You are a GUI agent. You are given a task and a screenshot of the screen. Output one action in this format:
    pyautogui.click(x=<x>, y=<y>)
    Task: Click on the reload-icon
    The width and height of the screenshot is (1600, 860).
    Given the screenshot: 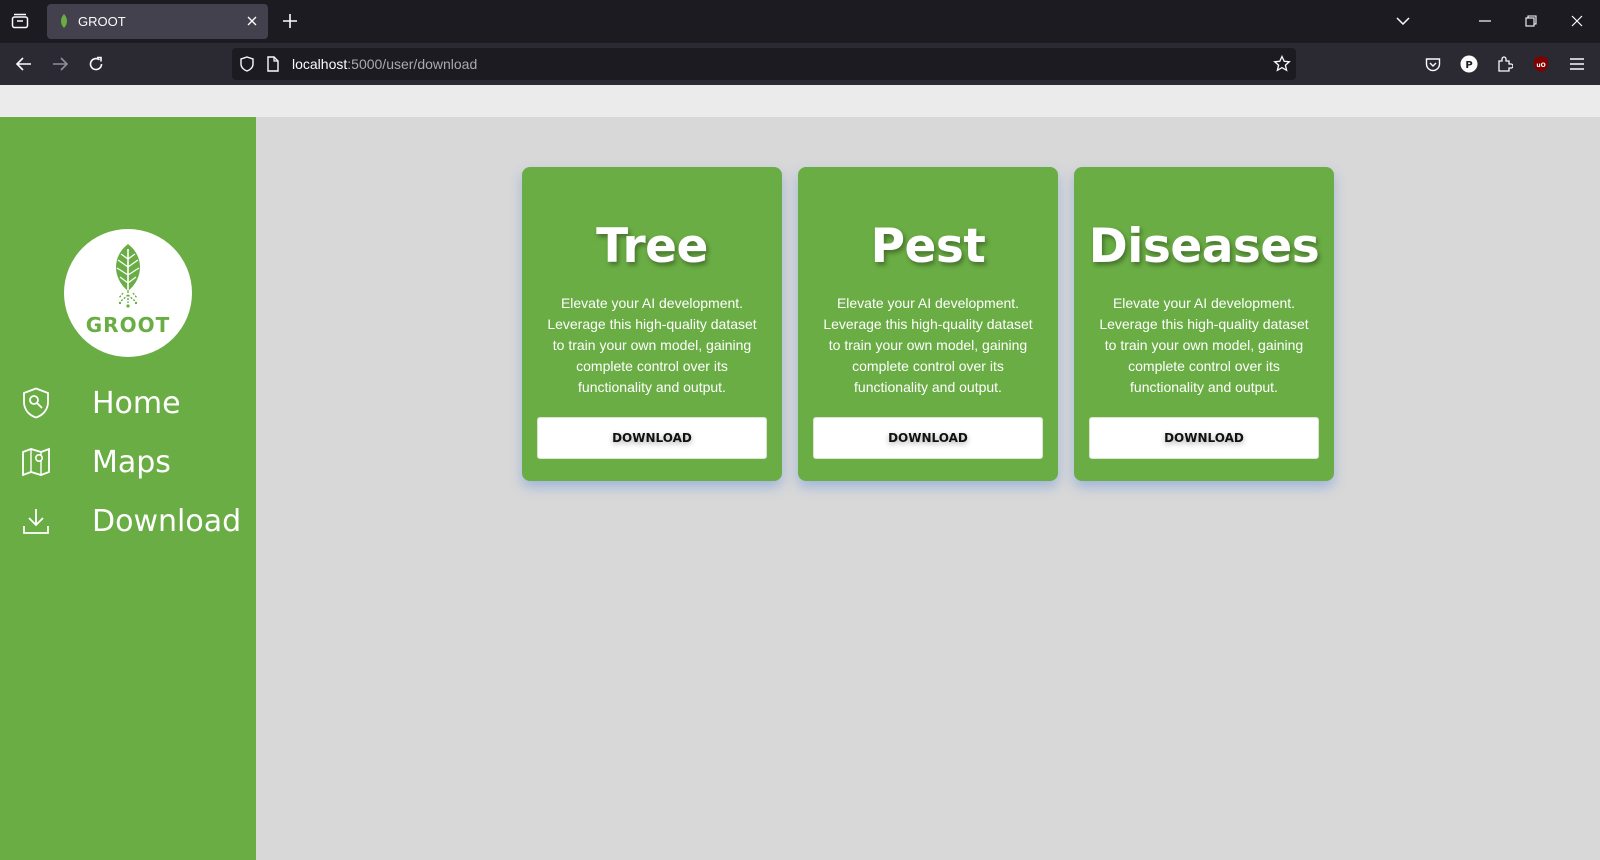 What is the action you would take?
    pyautogui.click(x=96, y=64)
    